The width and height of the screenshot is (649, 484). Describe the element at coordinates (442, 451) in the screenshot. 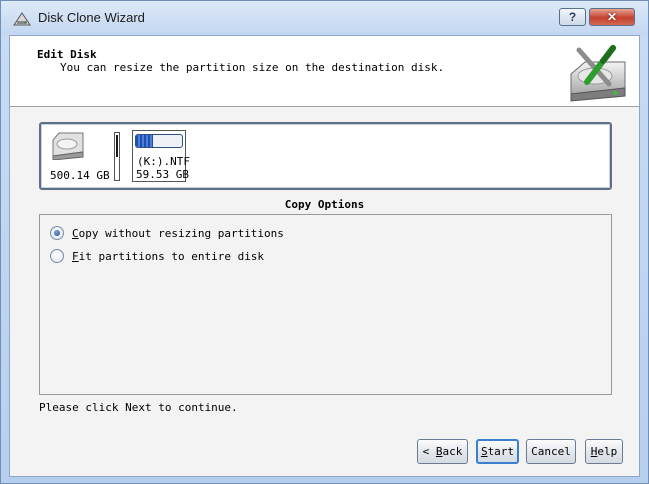

I see `back-button: < Back` at that location.